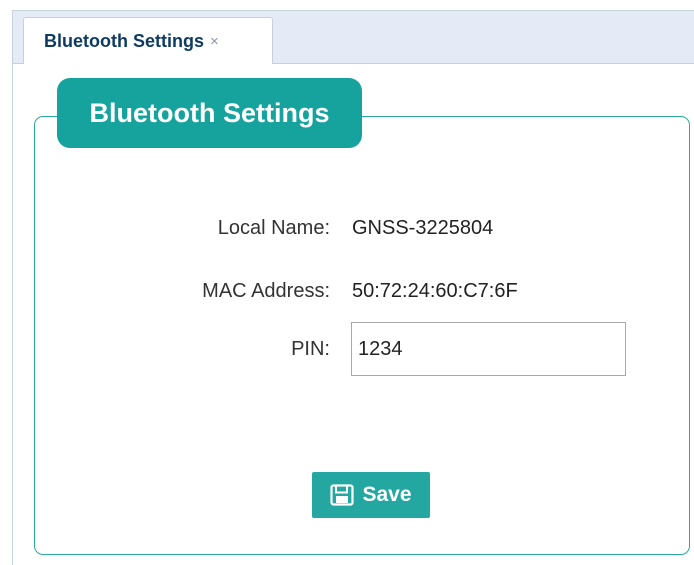 The image size is (694, 565). Describe the element at coordinates (387, 494) in the screenshot. I see `save-button-label: Save` at that location.